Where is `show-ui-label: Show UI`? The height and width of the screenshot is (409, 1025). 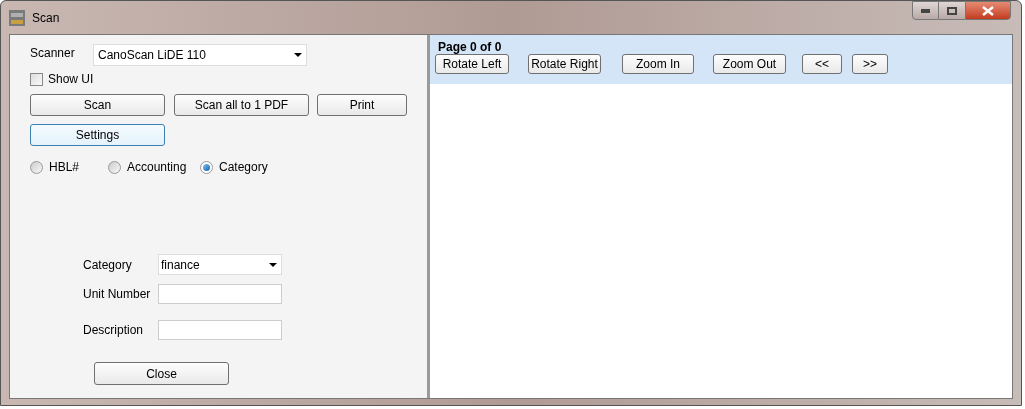
show-ui-label: Show UI is located at coordinates (71, 79).